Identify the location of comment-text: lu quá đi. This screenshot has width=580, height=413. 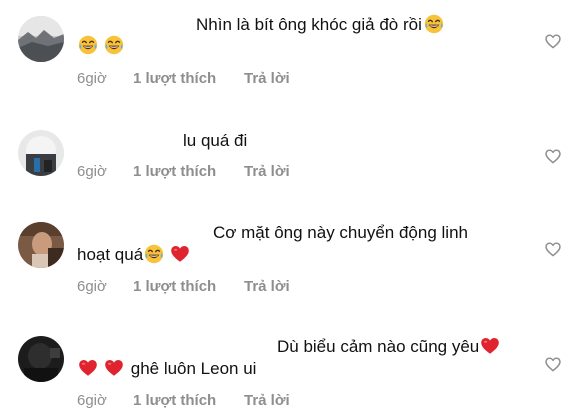
(215, 141).